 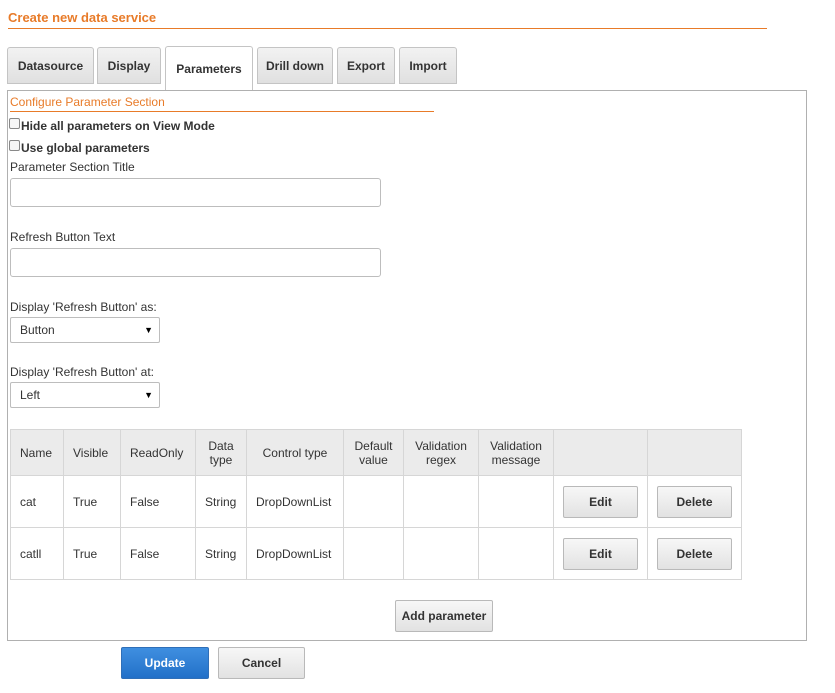 I want to click on add-parameter-button: Add parameter, so click(x=444, y=616).